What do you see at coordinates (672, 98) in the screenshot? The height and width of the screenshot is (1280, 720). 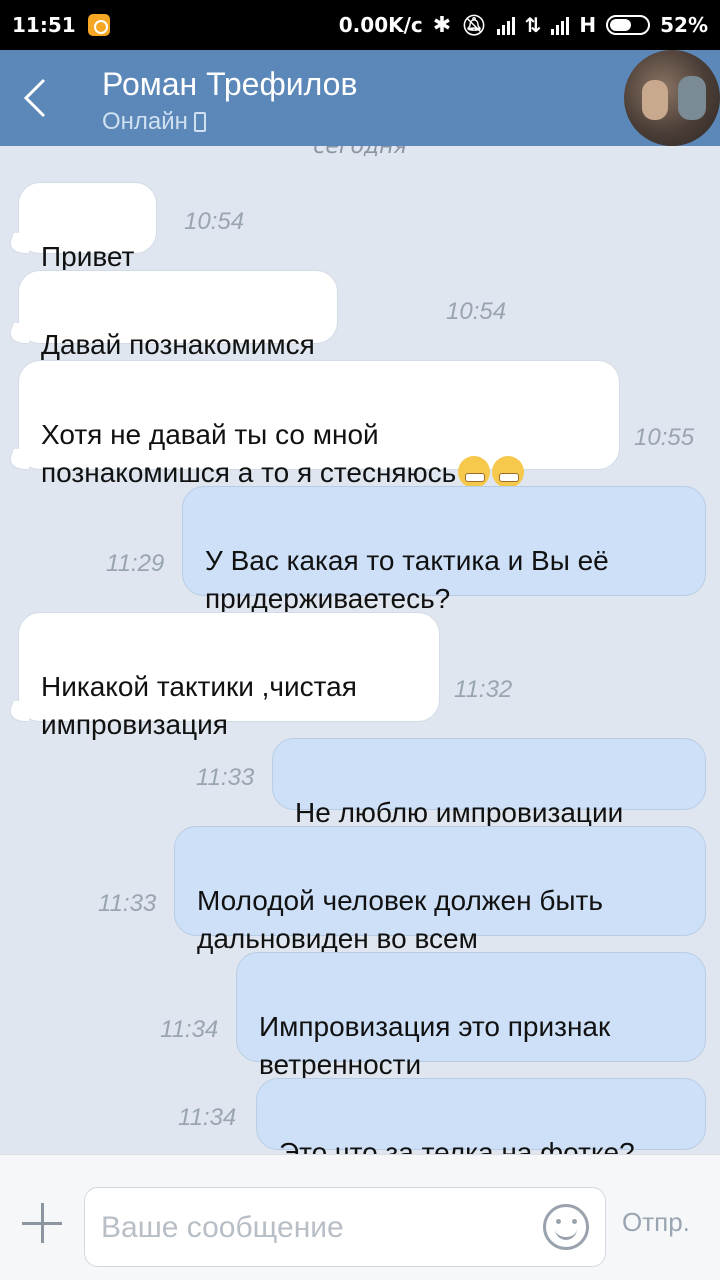 I see `contact-avatar` at bounding box center [672, 98].